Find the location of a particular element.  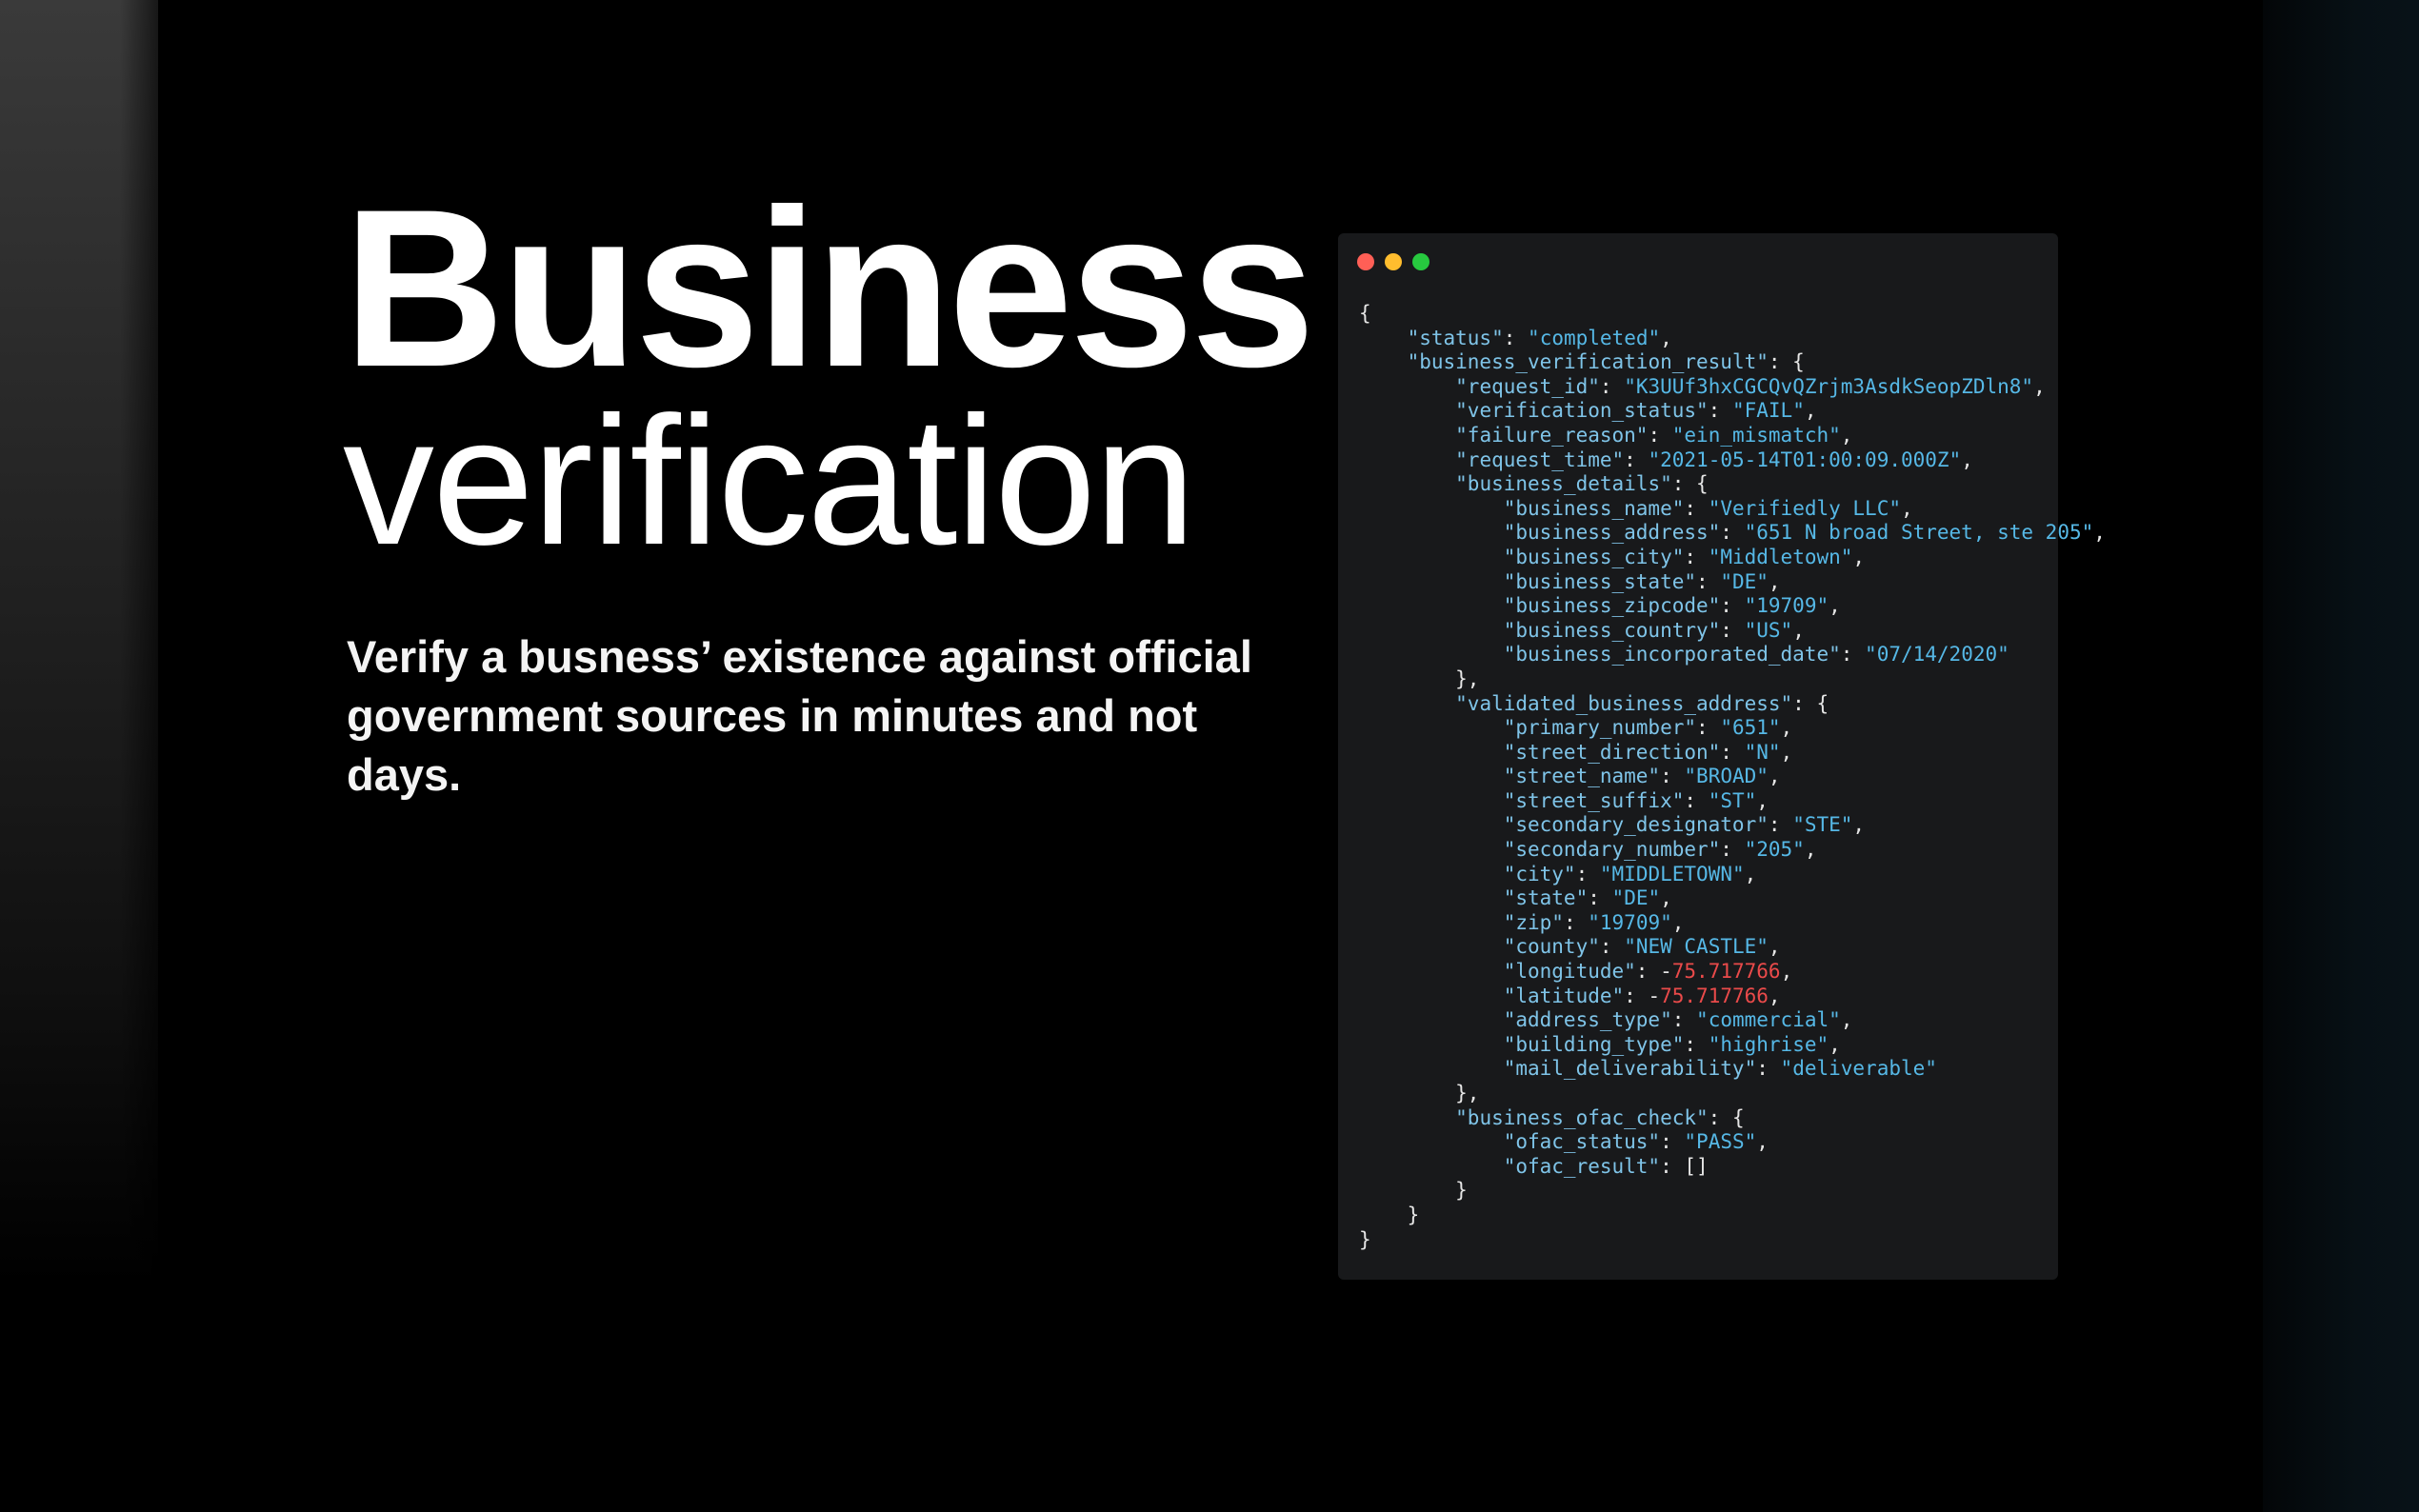

json-string-value: "N" is located at coordinates (1762, 752).